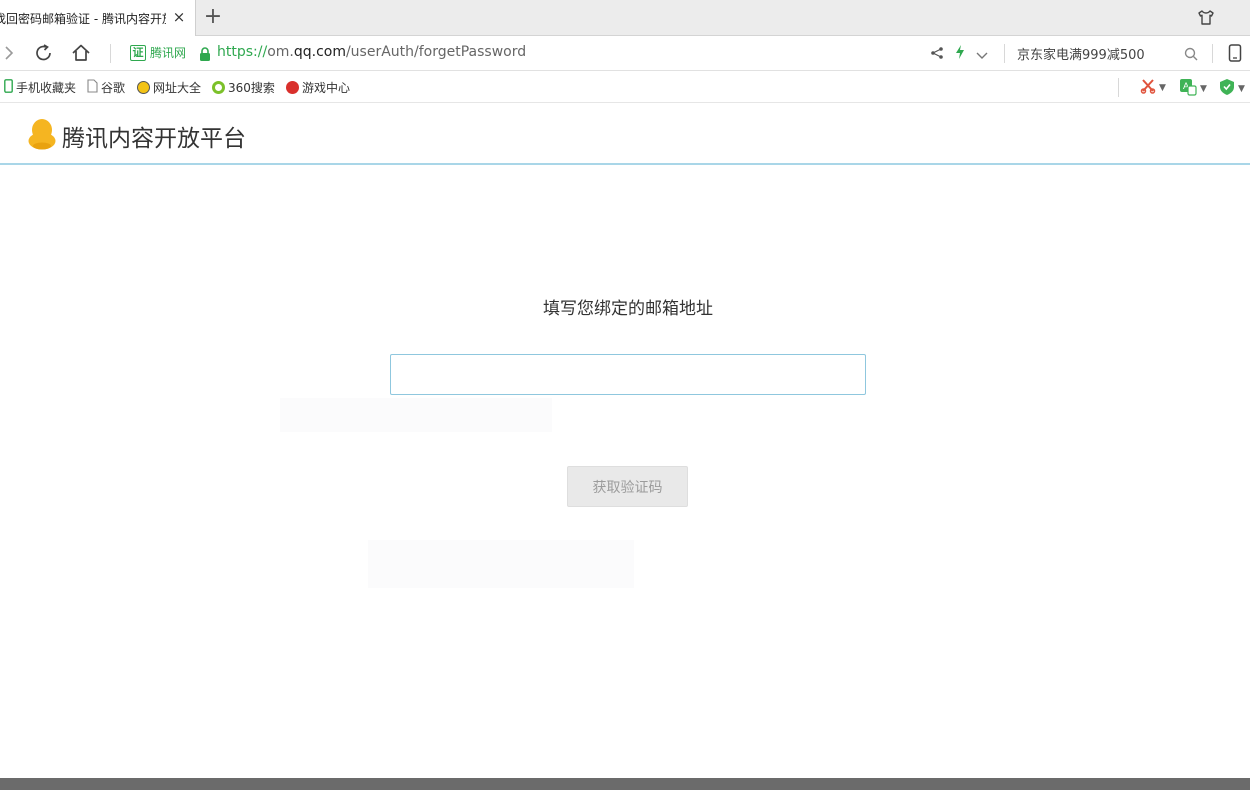 The width and height of the screenshot is (1250, 790). I want to click on site-name: 腾讯内容开放平台, so click(154, 139).